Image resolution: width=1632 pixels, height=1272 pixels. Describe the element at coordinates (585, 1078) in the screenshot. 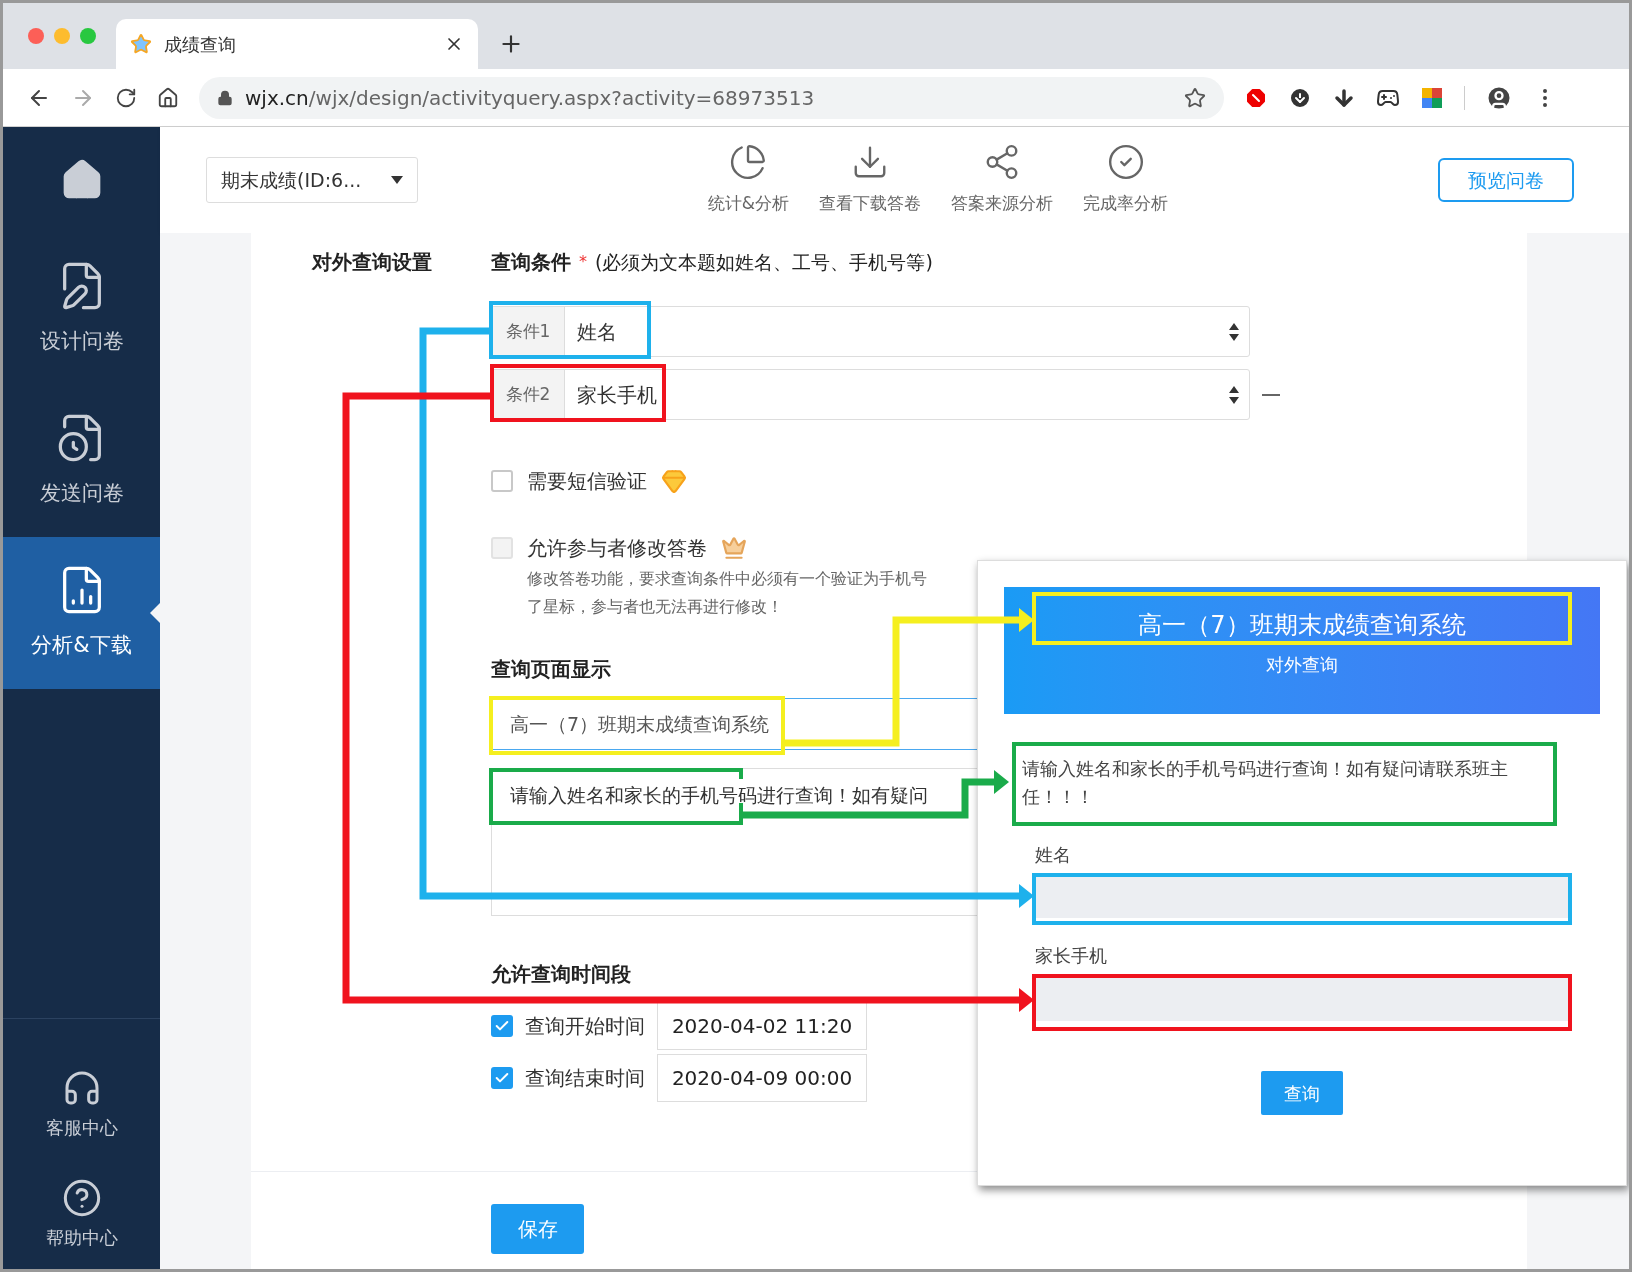

I see `time-label: 查询结束时间` at that location.